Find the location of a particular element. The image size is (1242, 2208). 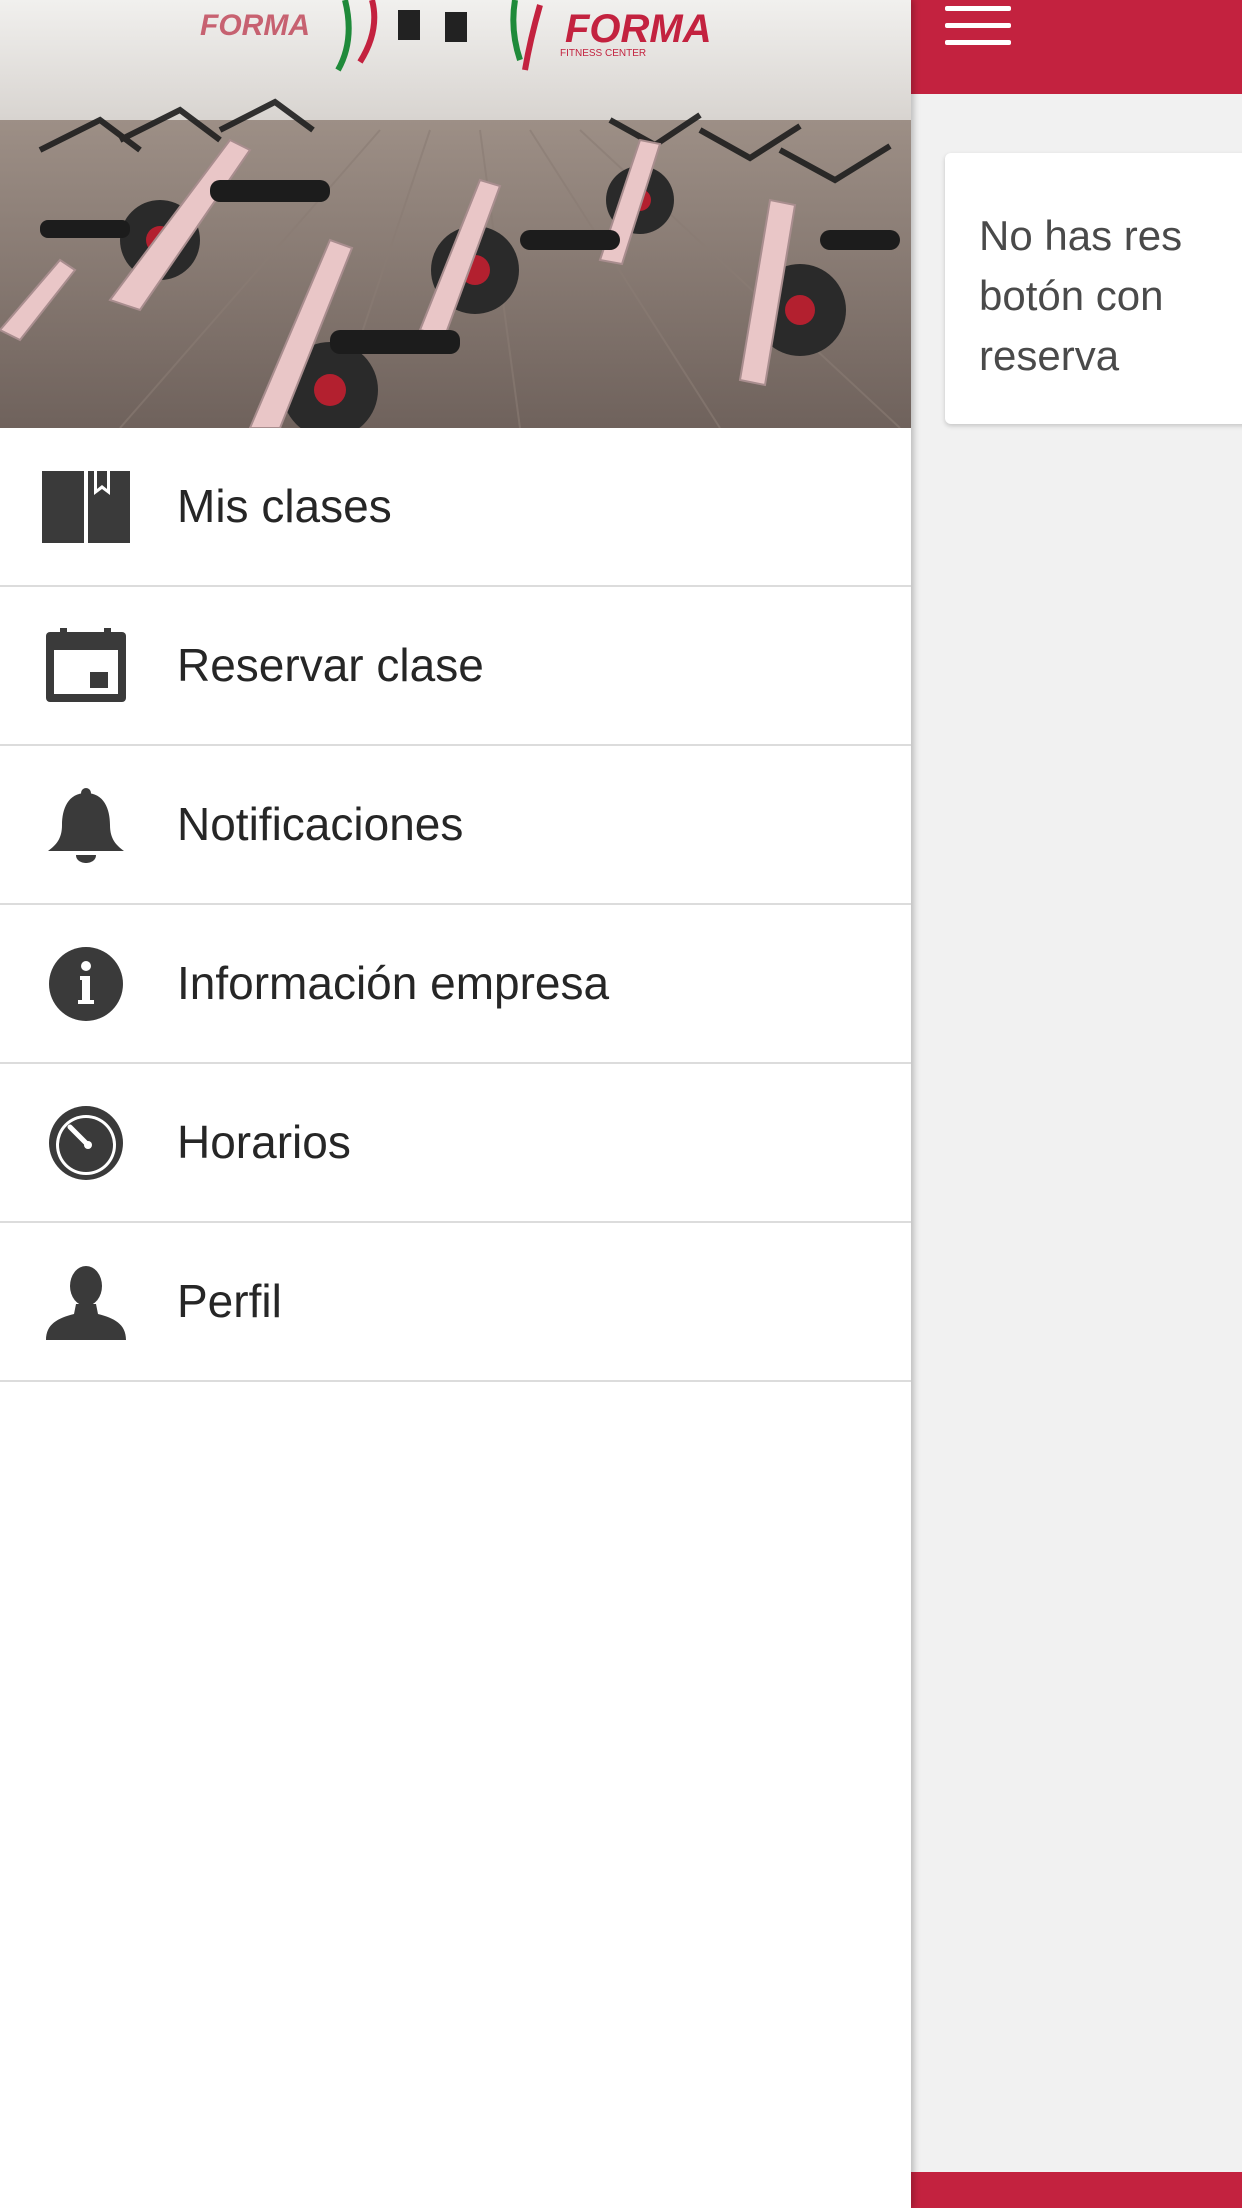

menu-item-notificaciones: Notificaciones is located at coordinates (455, 825).